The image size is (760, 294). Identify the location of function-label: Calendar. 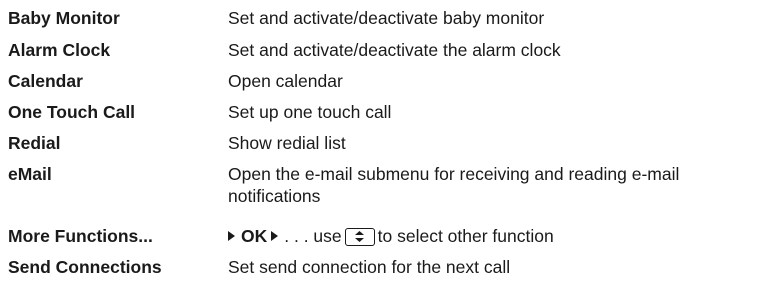
(45, 81).